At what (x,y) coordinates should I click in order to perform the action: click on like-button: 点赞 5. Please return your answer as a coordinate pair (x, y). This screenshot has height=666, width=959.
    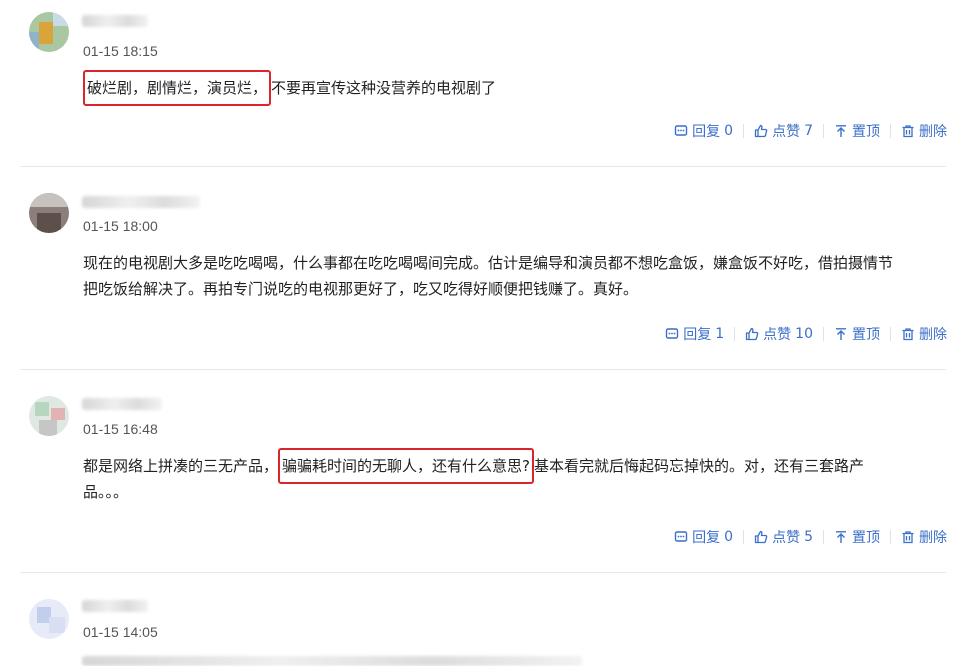
    Looking at the image, I should click on (783, 537).